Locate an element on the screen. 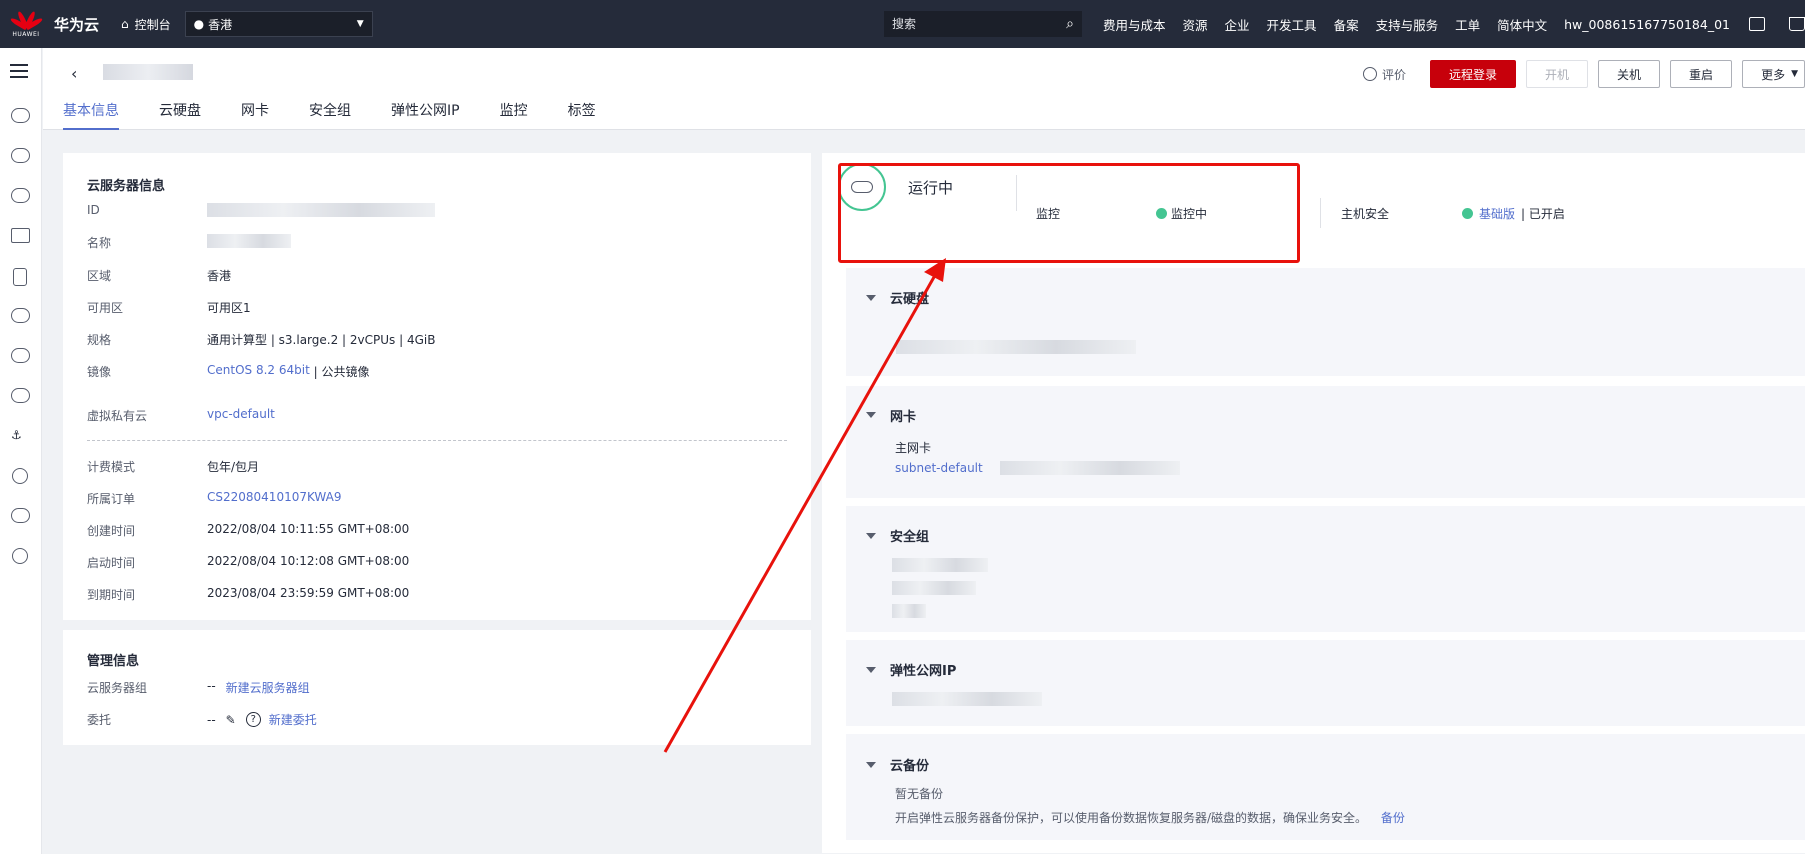 The image size is (1805, 854). location-pin-icon: ● is located at coordinates (199, 24).